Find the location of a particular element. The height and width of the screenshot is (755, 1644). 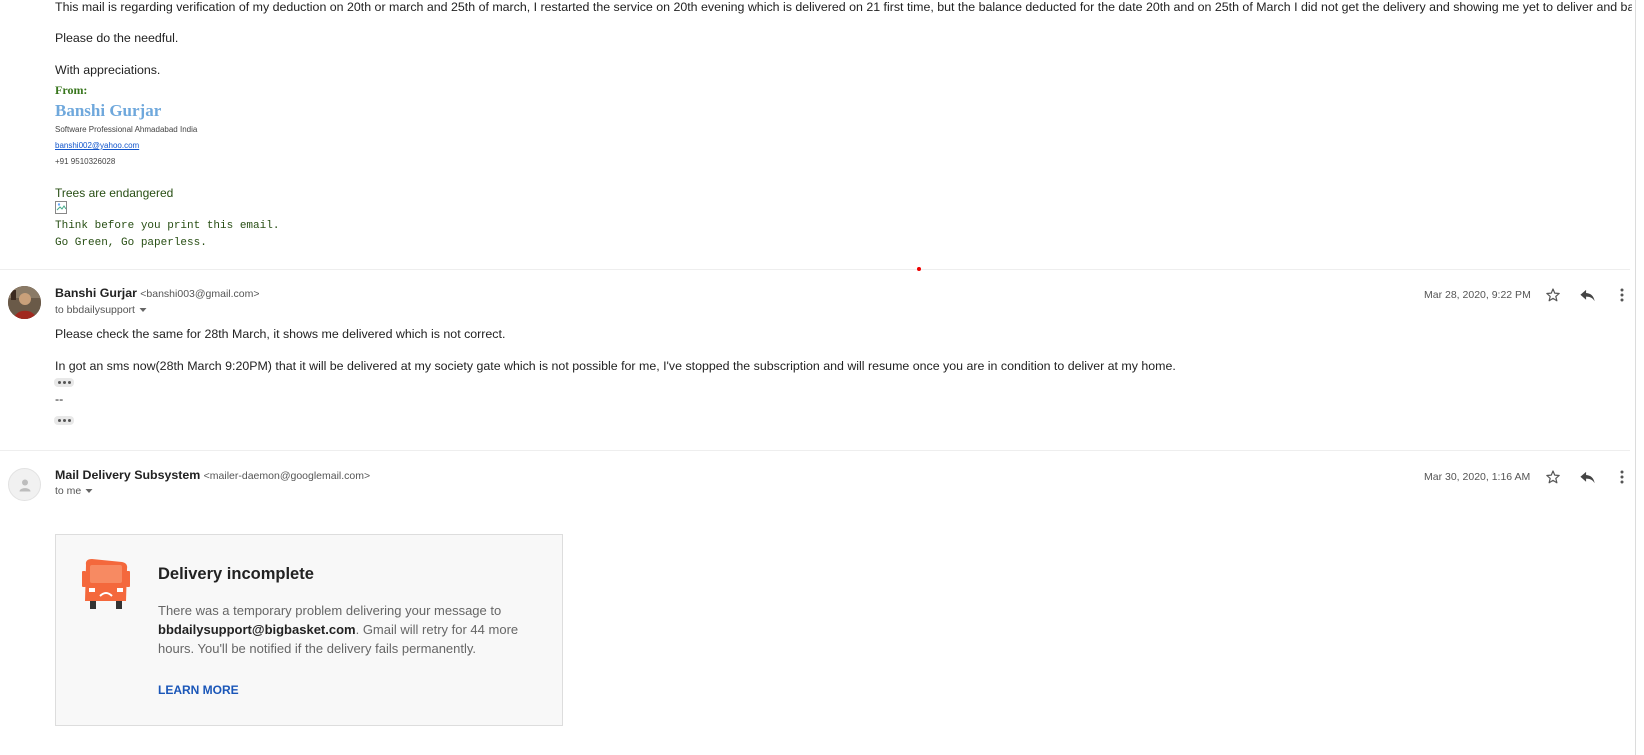

card-title: Delivery incomplete is located at coordinates (236, 574).